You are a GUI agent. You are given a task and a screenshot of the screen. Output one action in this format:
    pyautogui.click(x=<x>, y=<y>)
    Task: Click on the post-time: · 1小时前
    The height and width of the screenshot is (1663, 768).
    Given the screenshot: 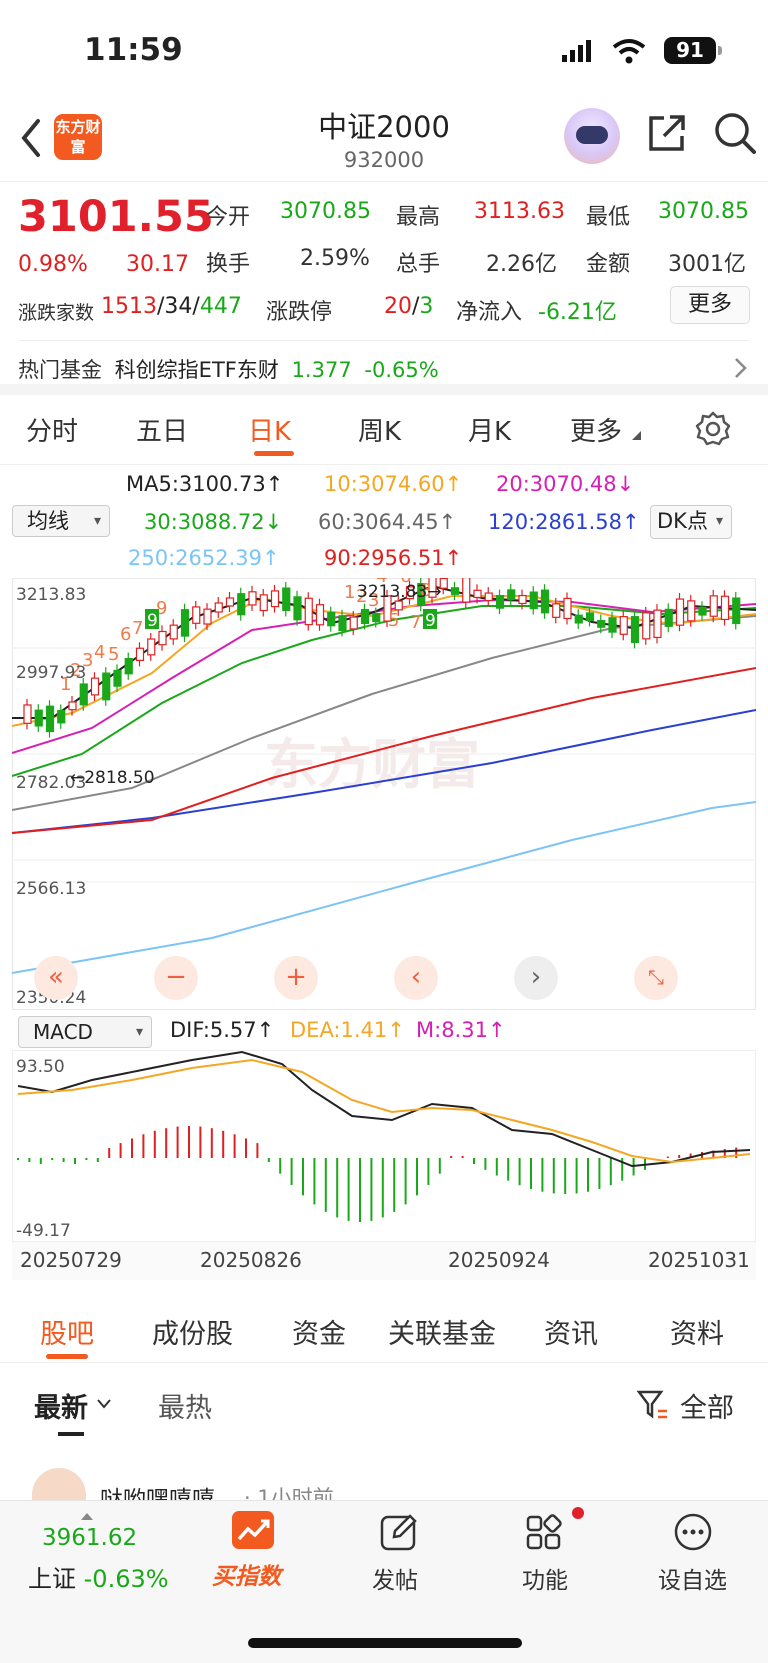 What is the action you would take?
    pyautogui.click(x=289, y=1493)
    